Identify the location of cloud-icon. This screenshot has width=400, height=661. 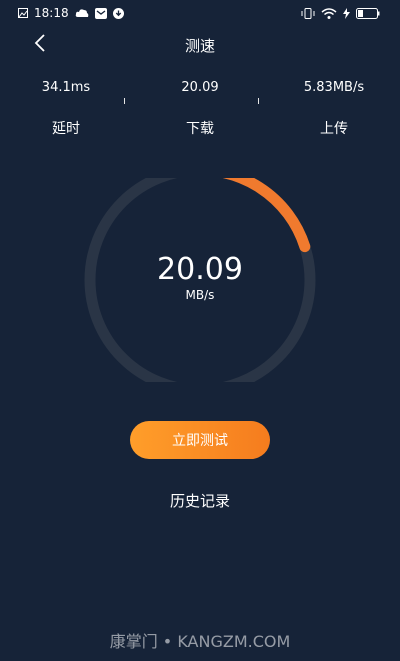
(82, 13).